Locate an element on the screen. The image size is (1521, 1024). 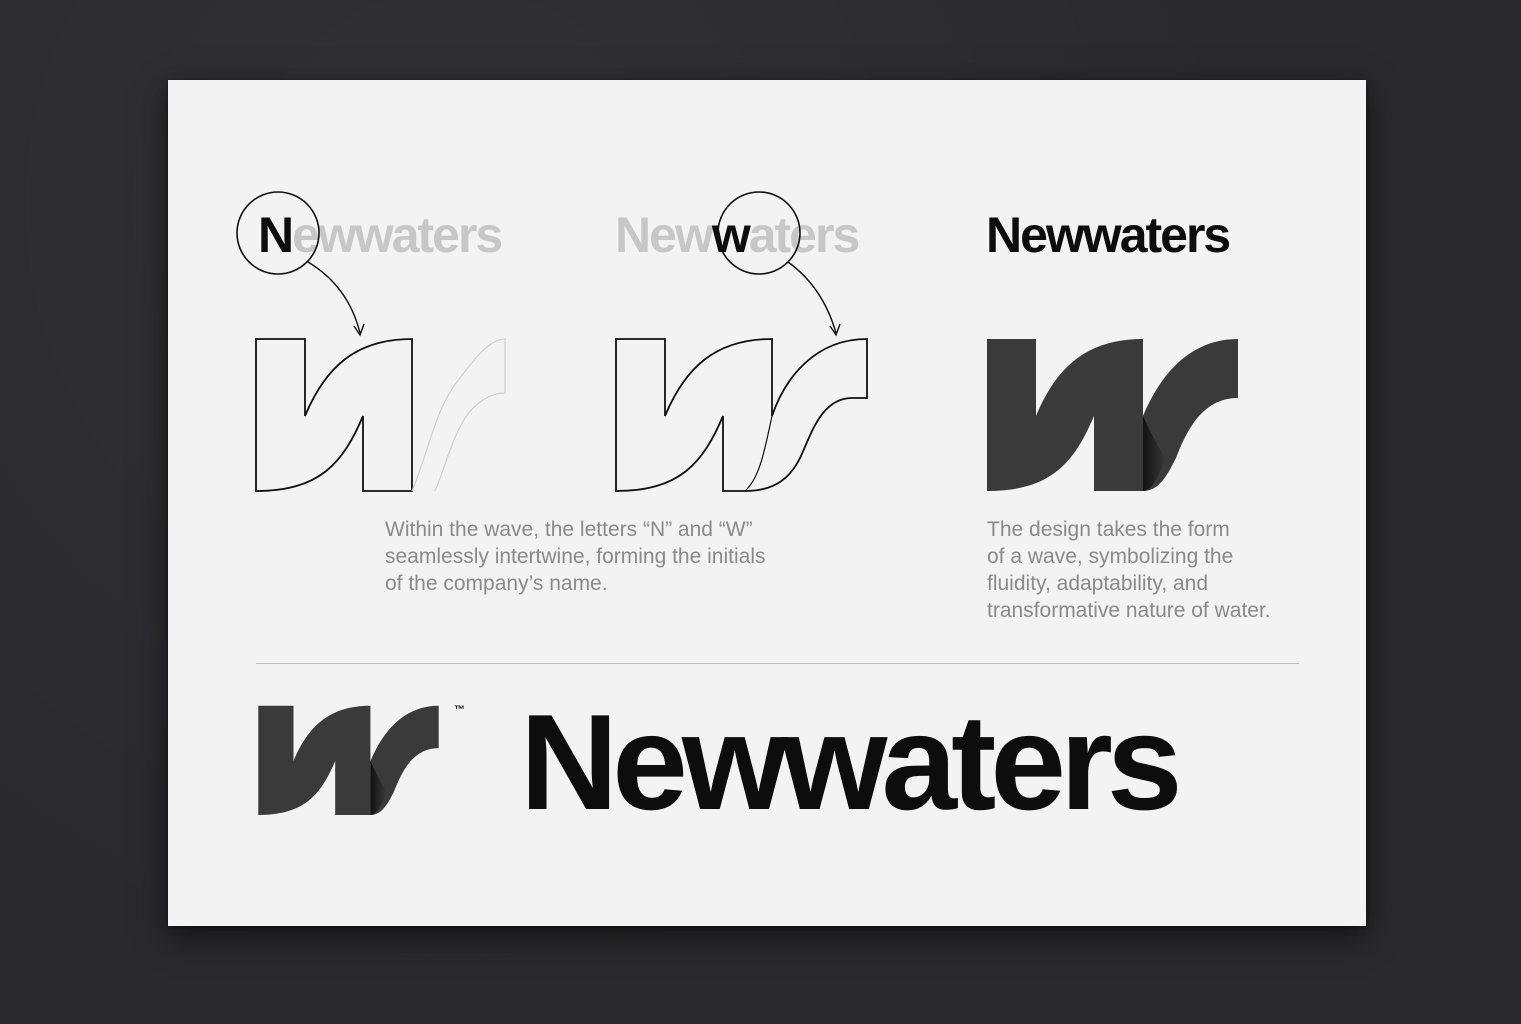
w-letter-outline is located at coordinates (741, 415).